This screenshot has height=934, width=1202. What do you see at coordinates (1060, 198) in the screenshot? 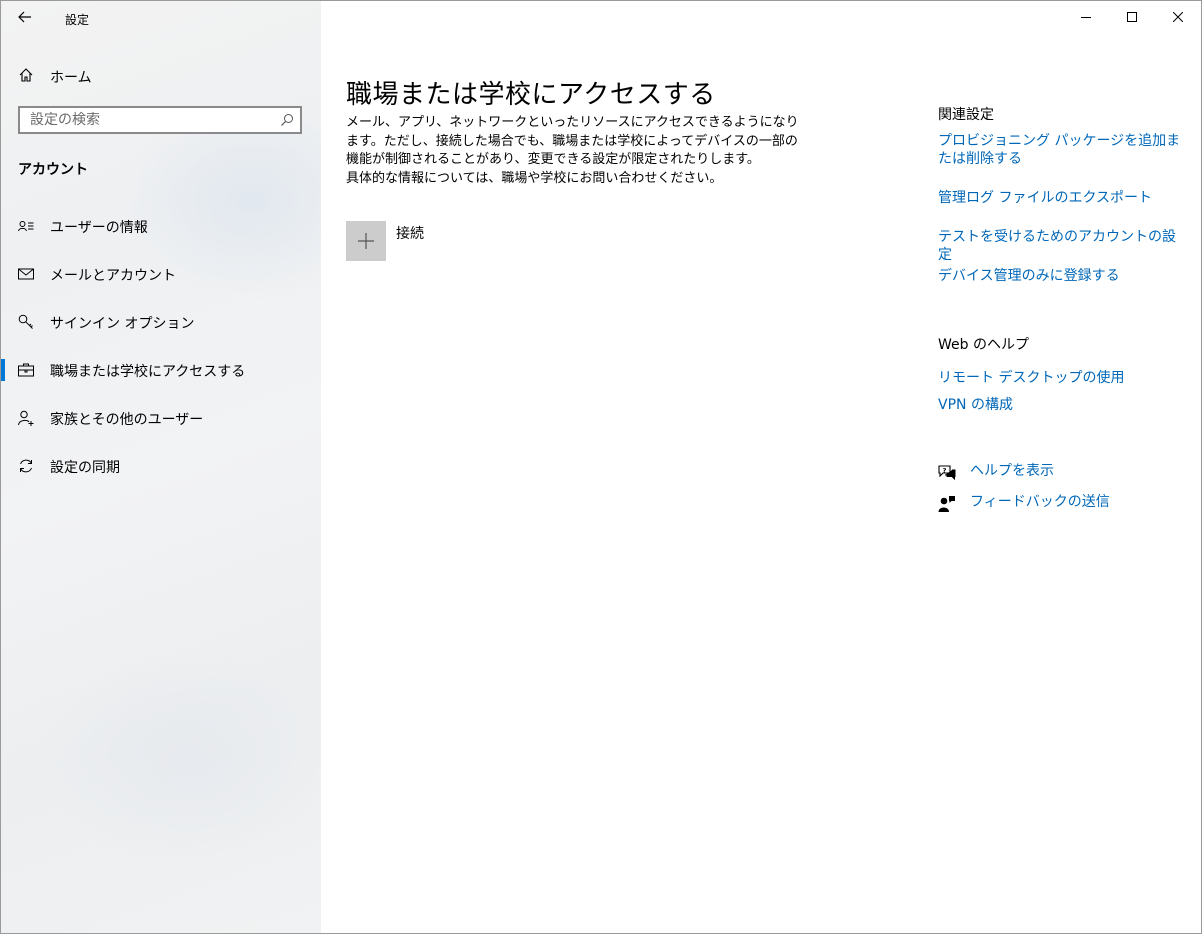
I see `link-export-management-log: 管理ログ ファイルのエクスポート` at bounding box center [1060, 198].